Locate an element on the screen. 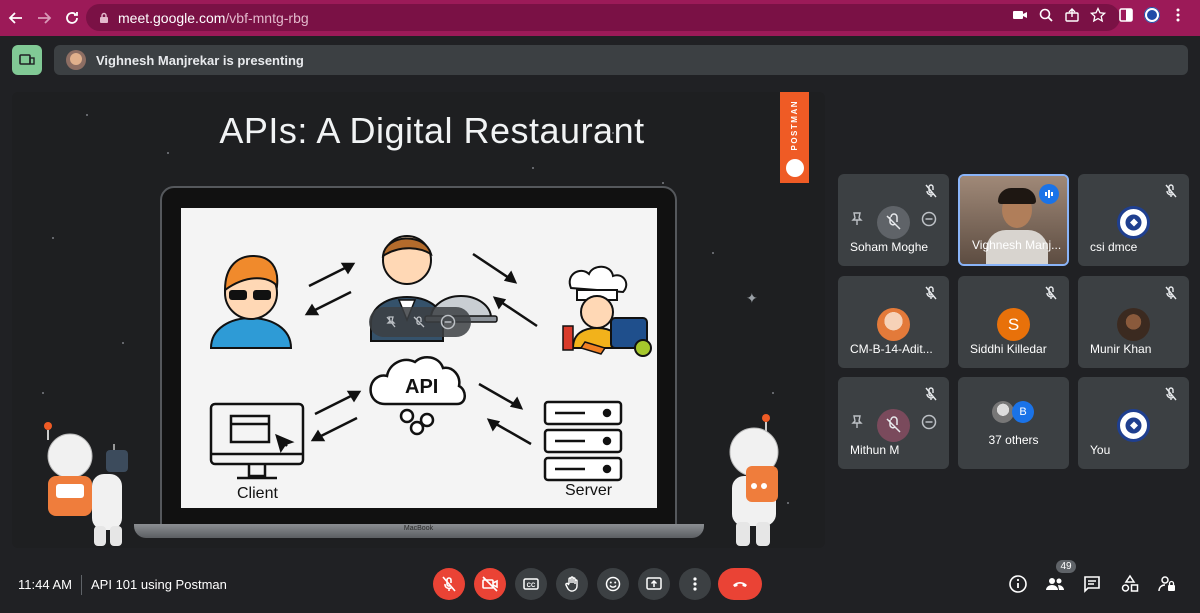 This screenshot has width=1200, height=613. camera-off-icon is located at coordinates (490, 584).